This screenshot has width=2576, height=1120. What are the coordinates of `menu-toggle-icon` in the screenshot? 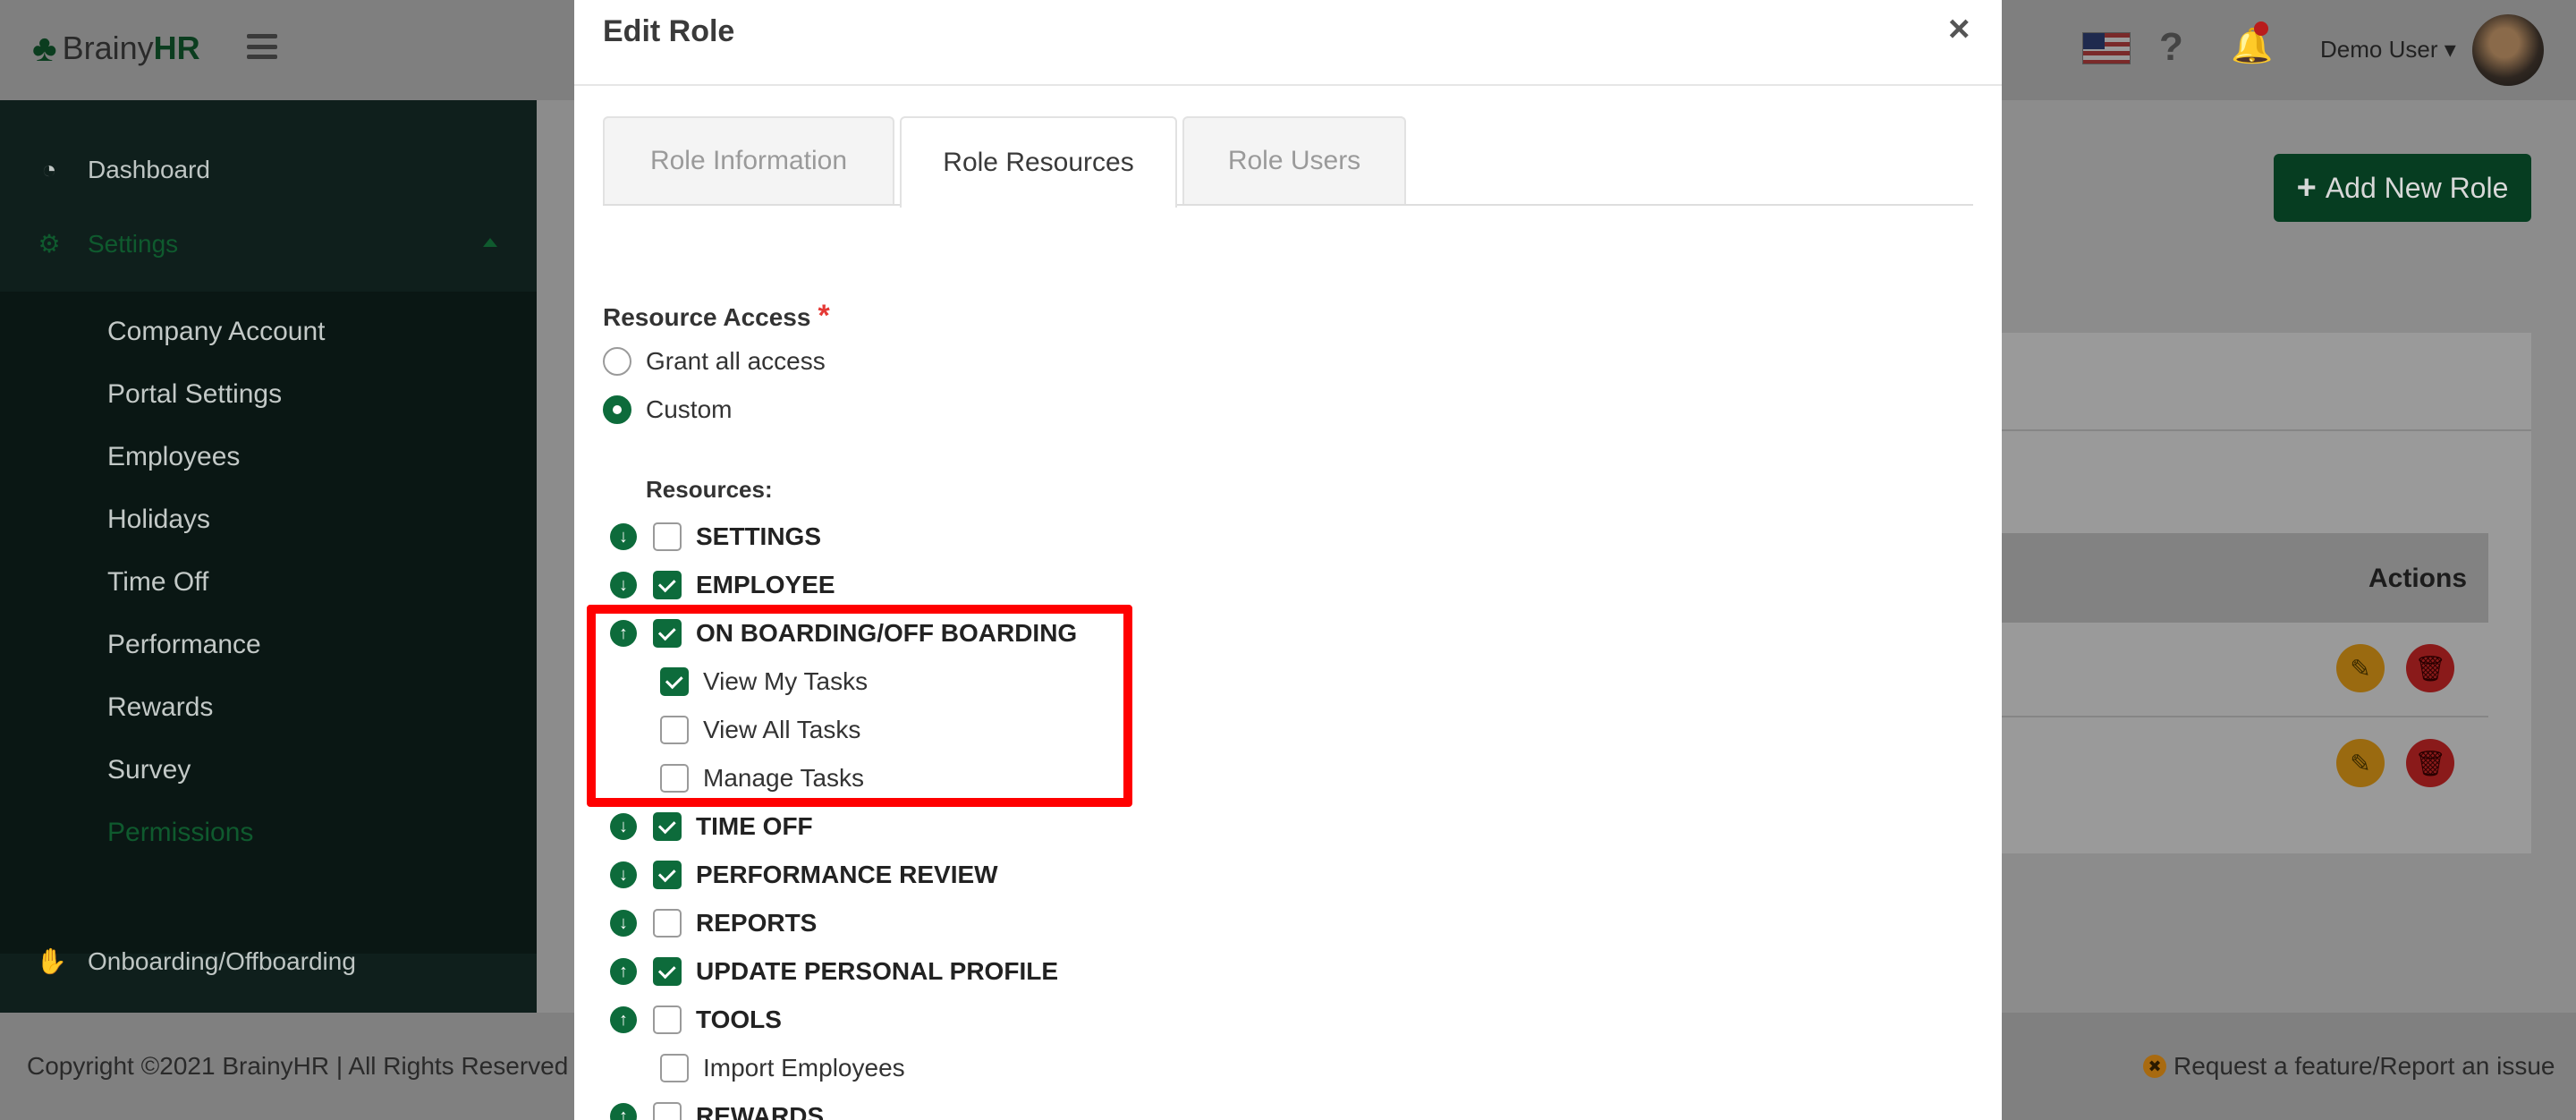 It's located at (262, 46).